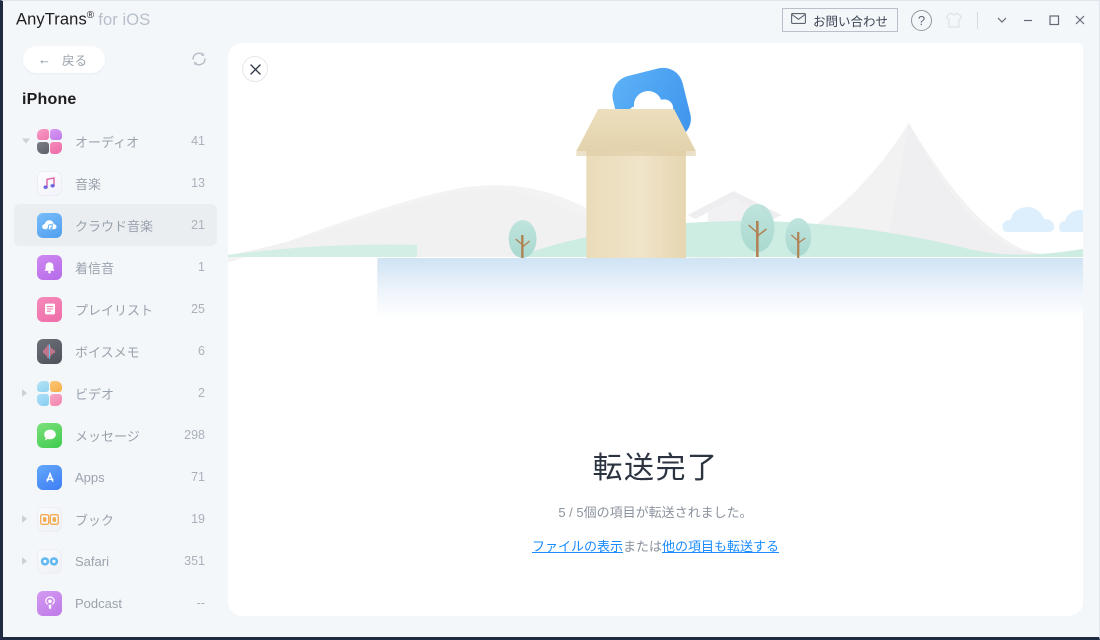  I want to click on books-icon, so click(49, 519).